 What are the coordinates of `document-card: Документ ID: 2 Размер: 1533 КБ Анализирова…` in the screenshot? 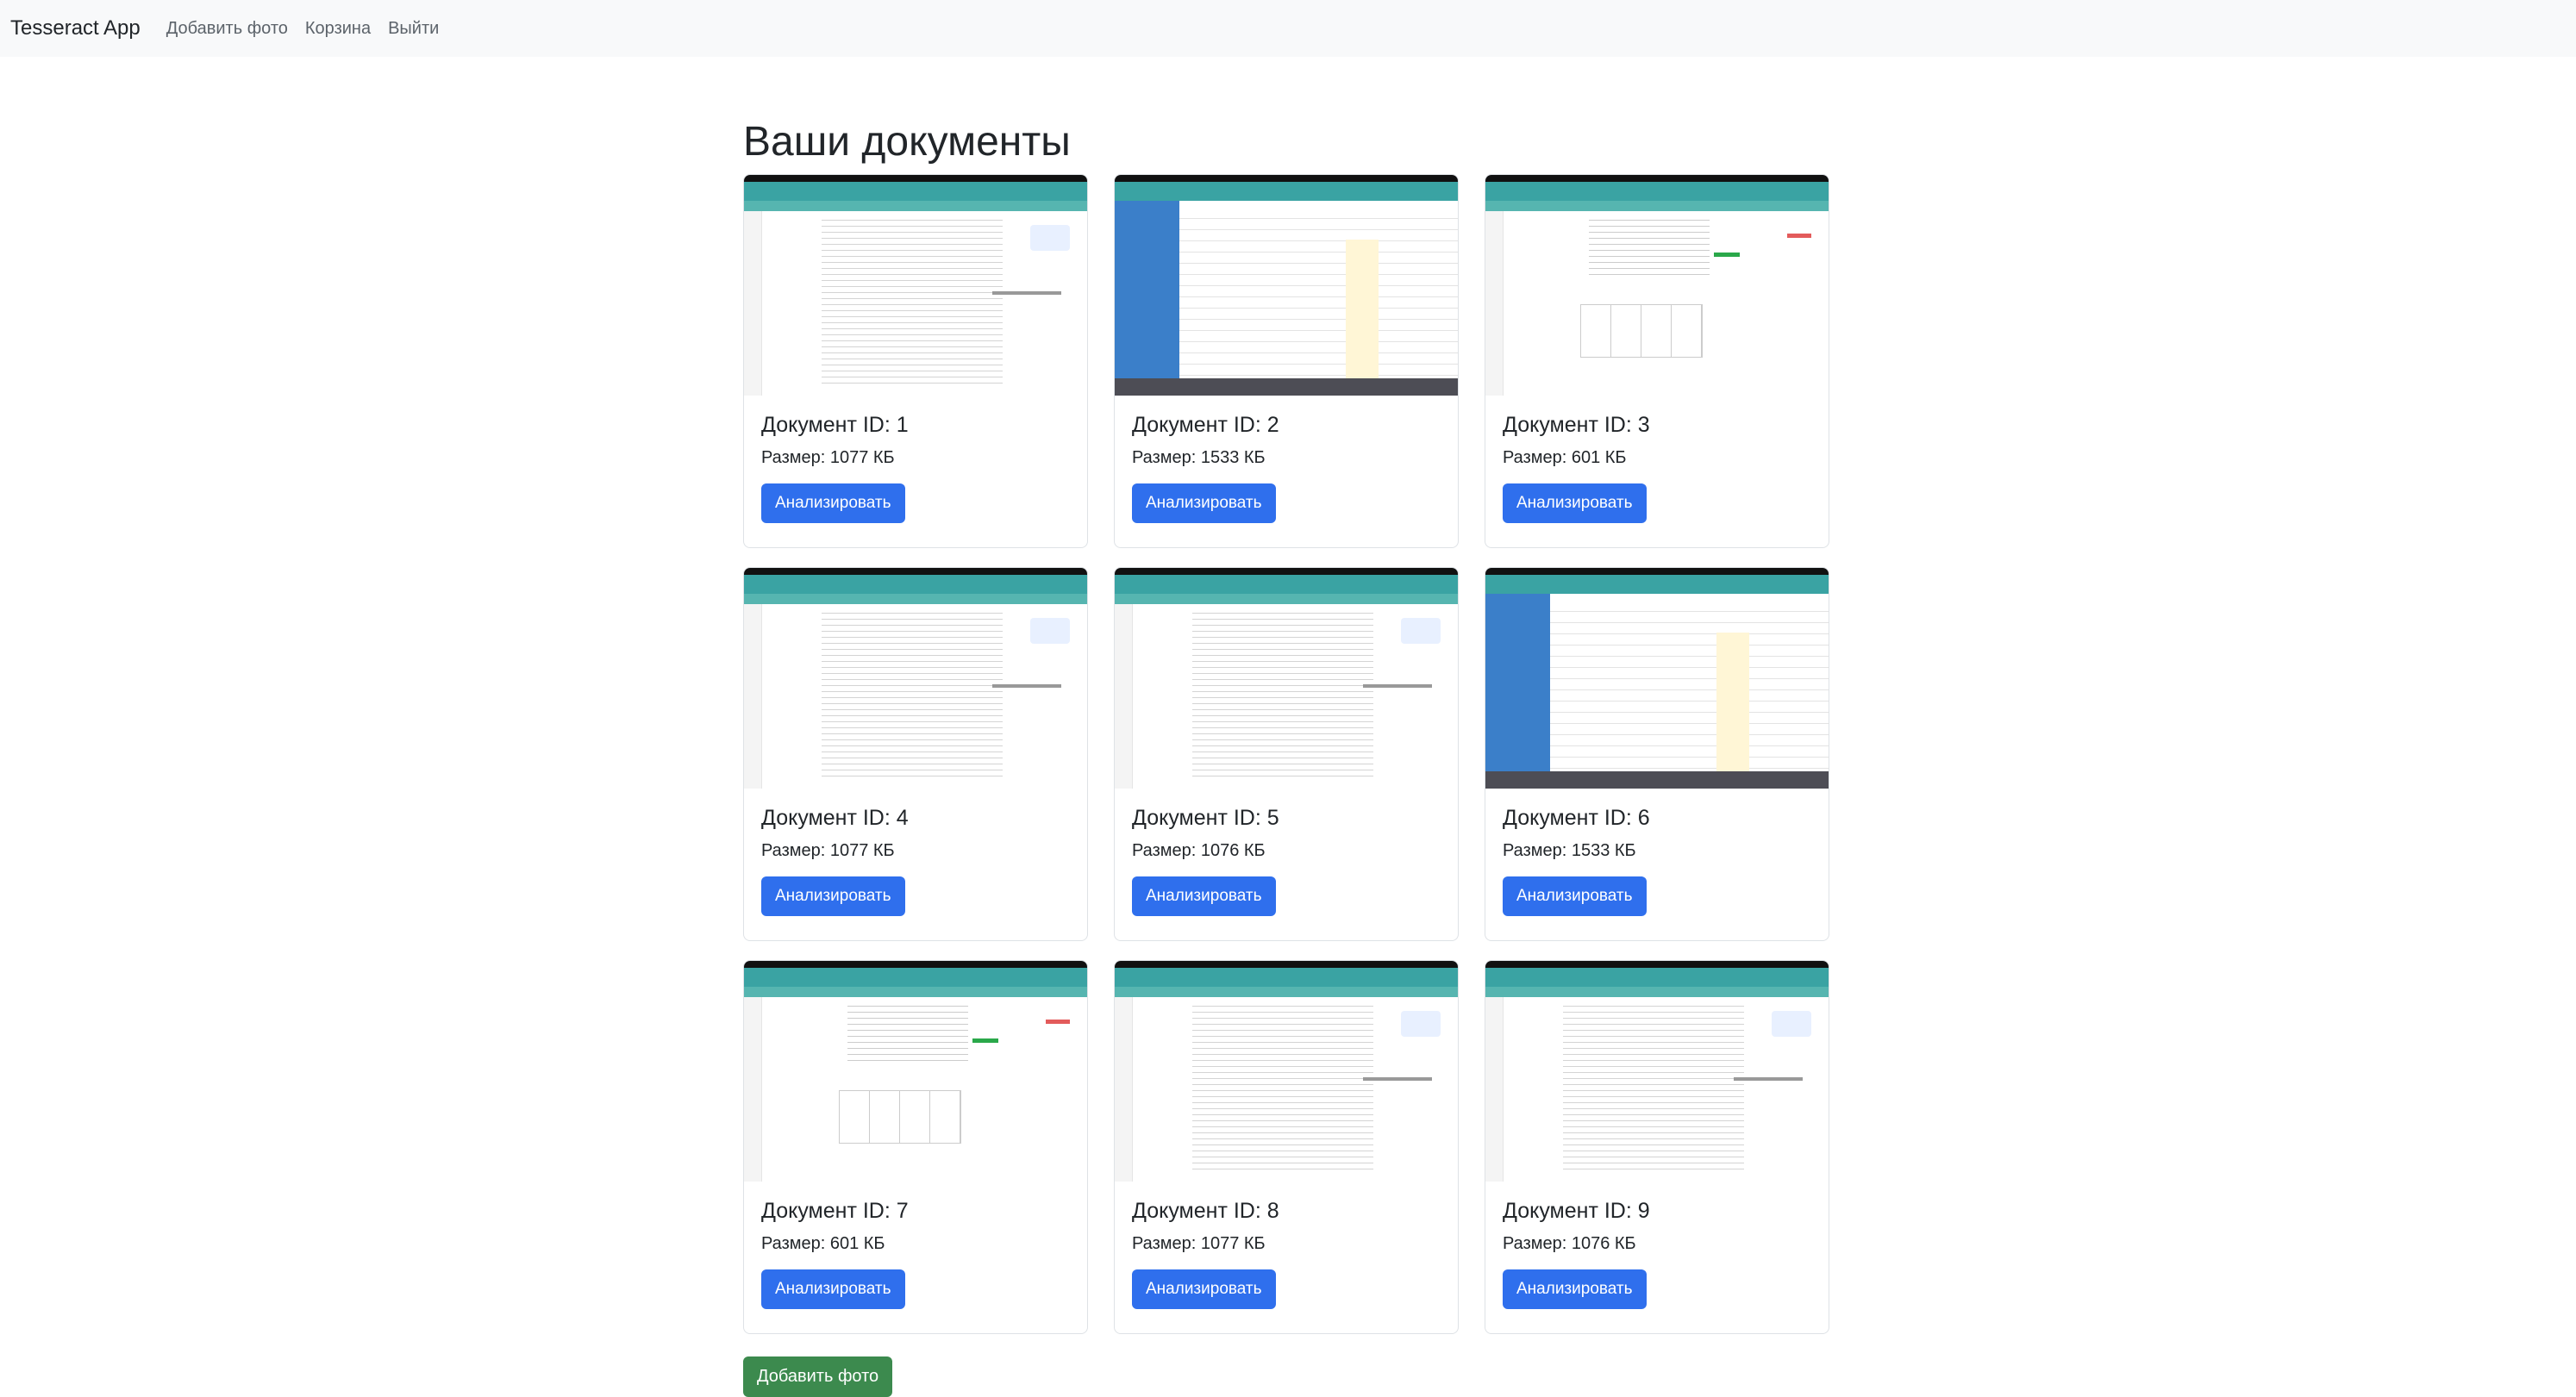 It's located at (1286, 361).